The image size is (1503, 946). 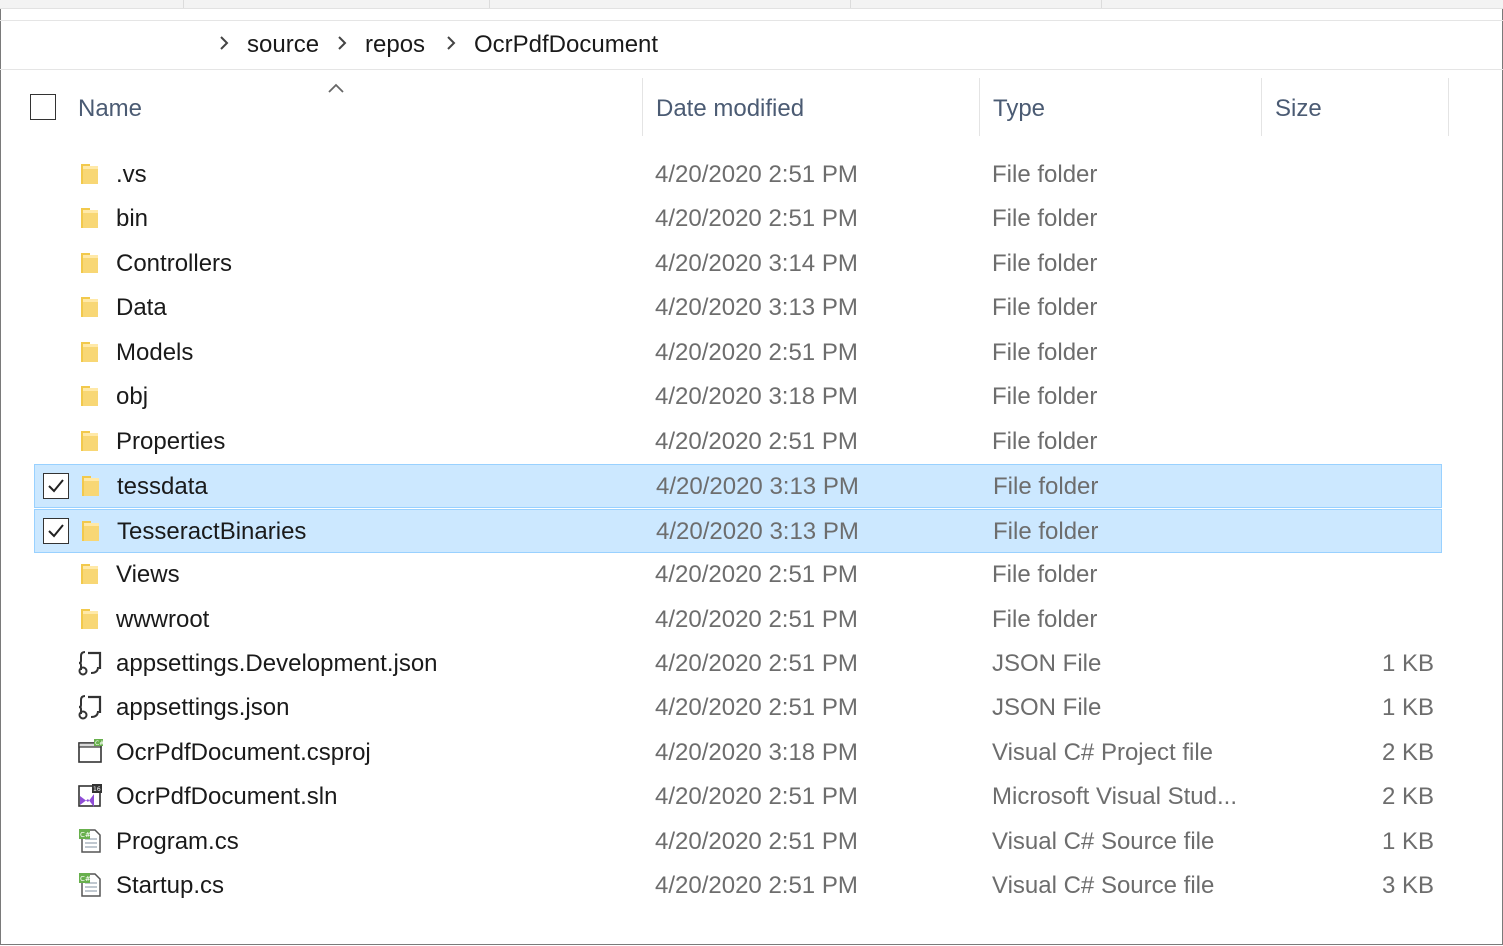 What do you see at coordinates (751, 45) in the screenshot?
I see `address-bar: source repos OcrPdfDocument` at bounding box center [751, 45].